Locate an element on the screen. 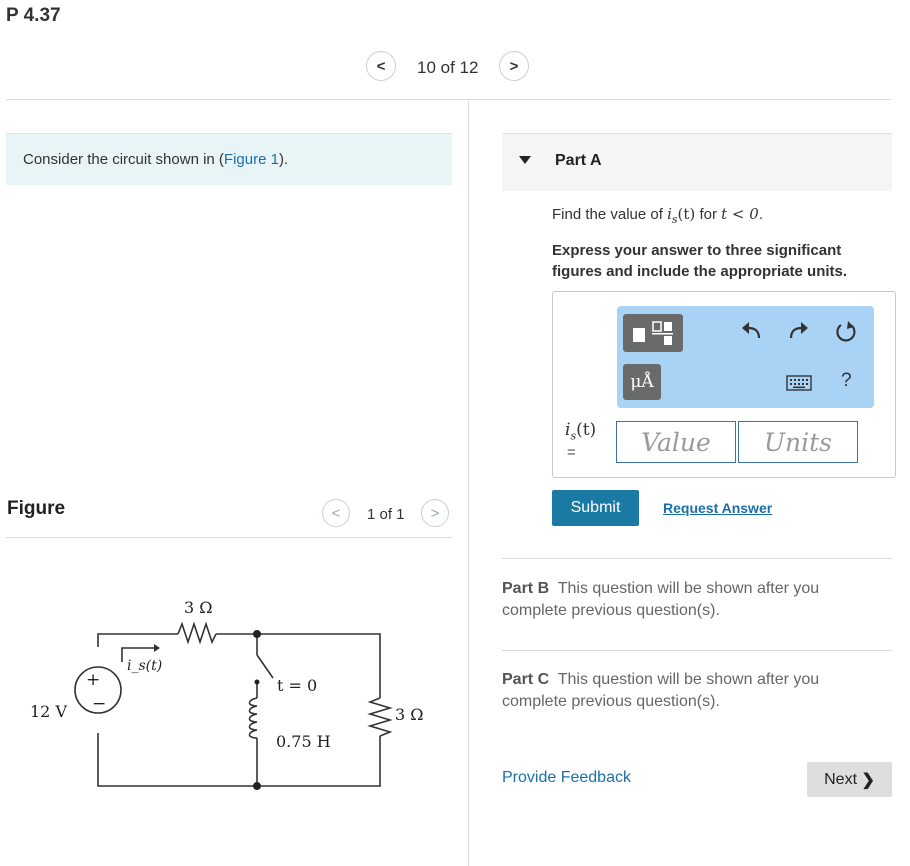  wire-top-left is located at coordinates (137, 640).